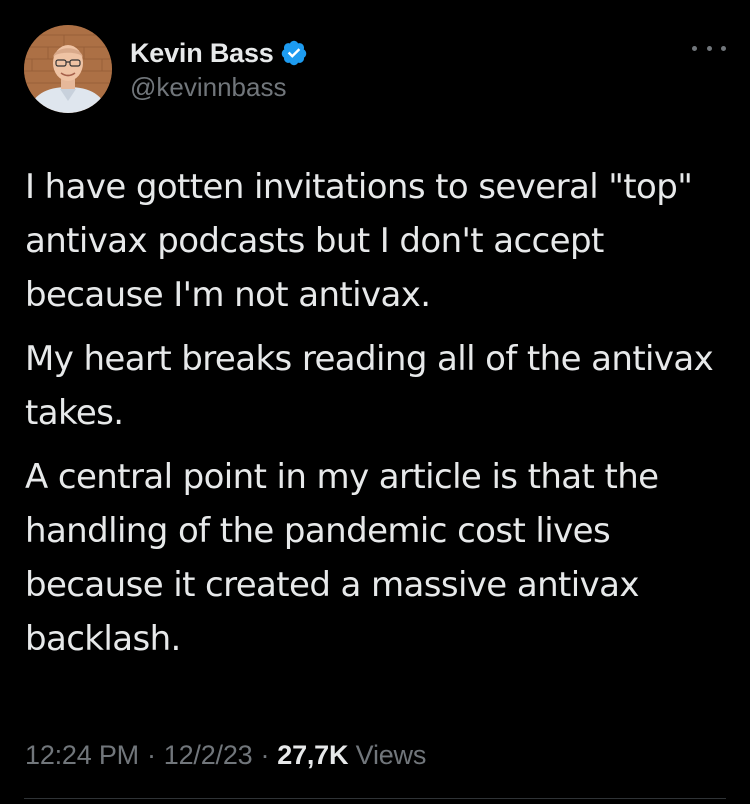 The height and width of the screenshot is (804, 750). I want to click on divider, so click(375, 798).